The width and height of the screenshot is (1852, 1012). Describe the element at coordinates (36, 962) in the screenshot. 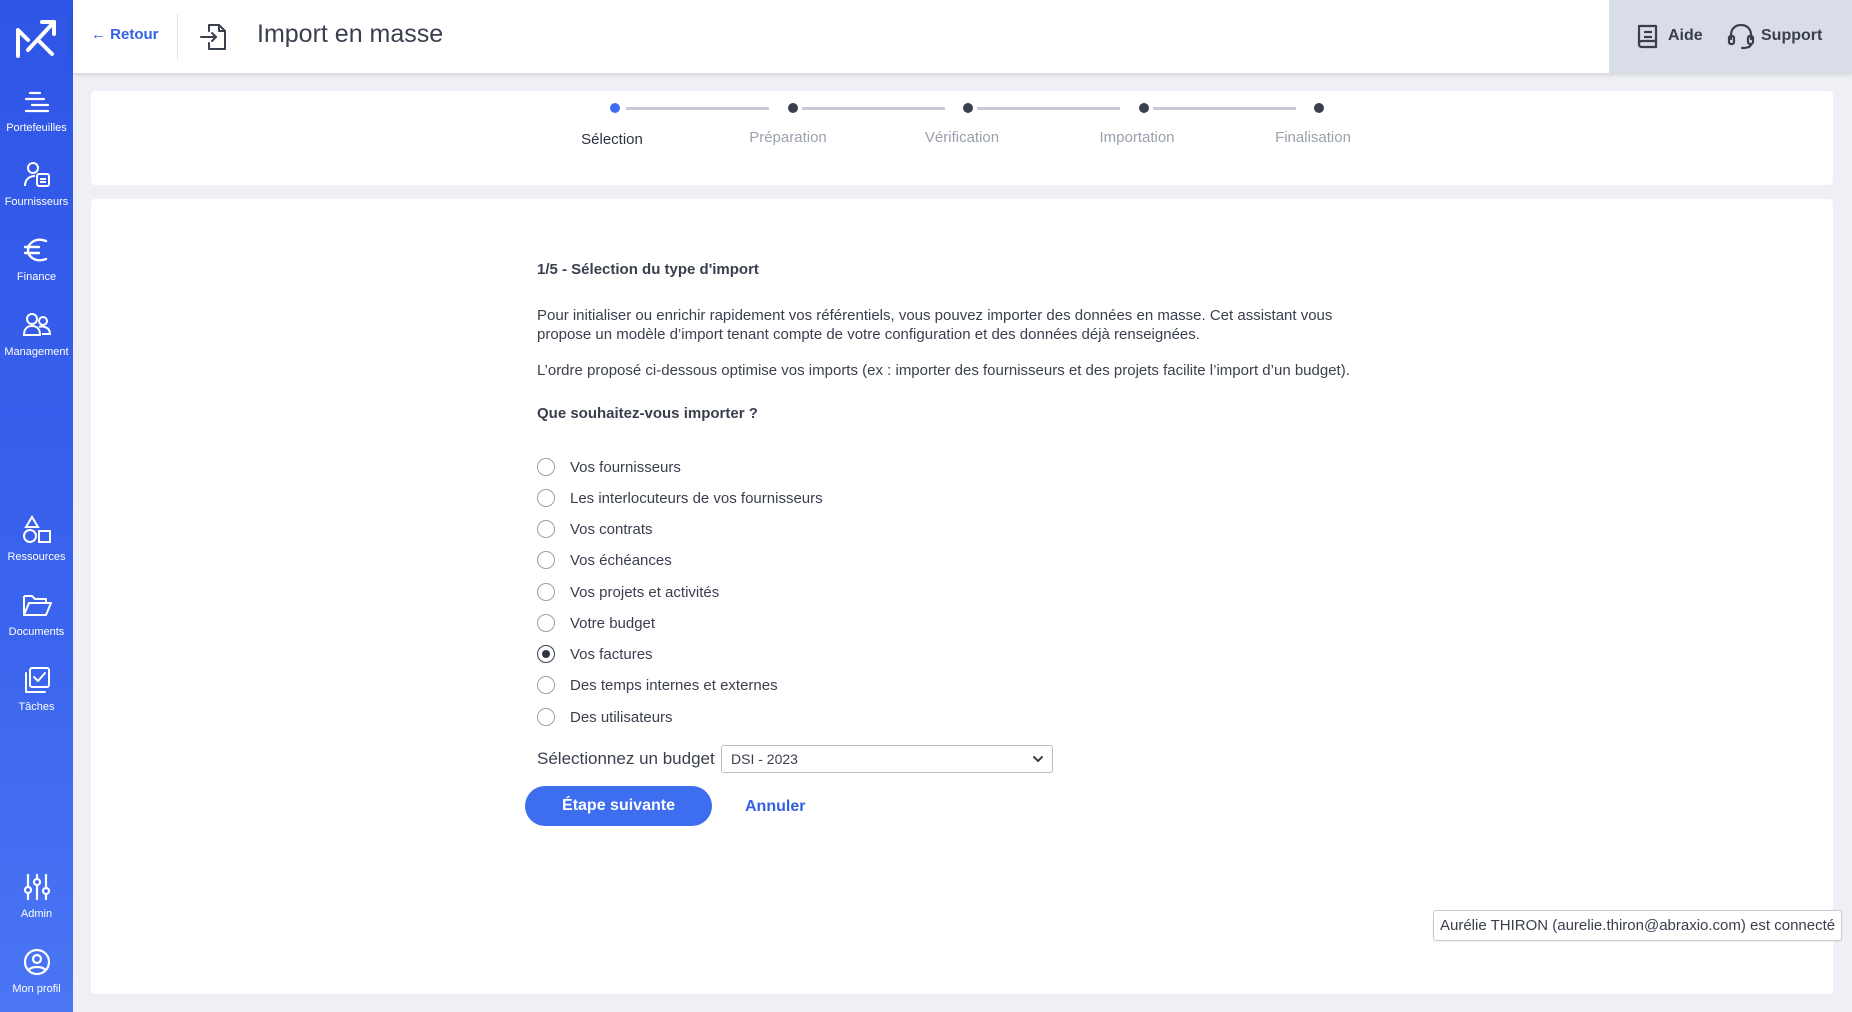

I see `profile-icon` at that location.